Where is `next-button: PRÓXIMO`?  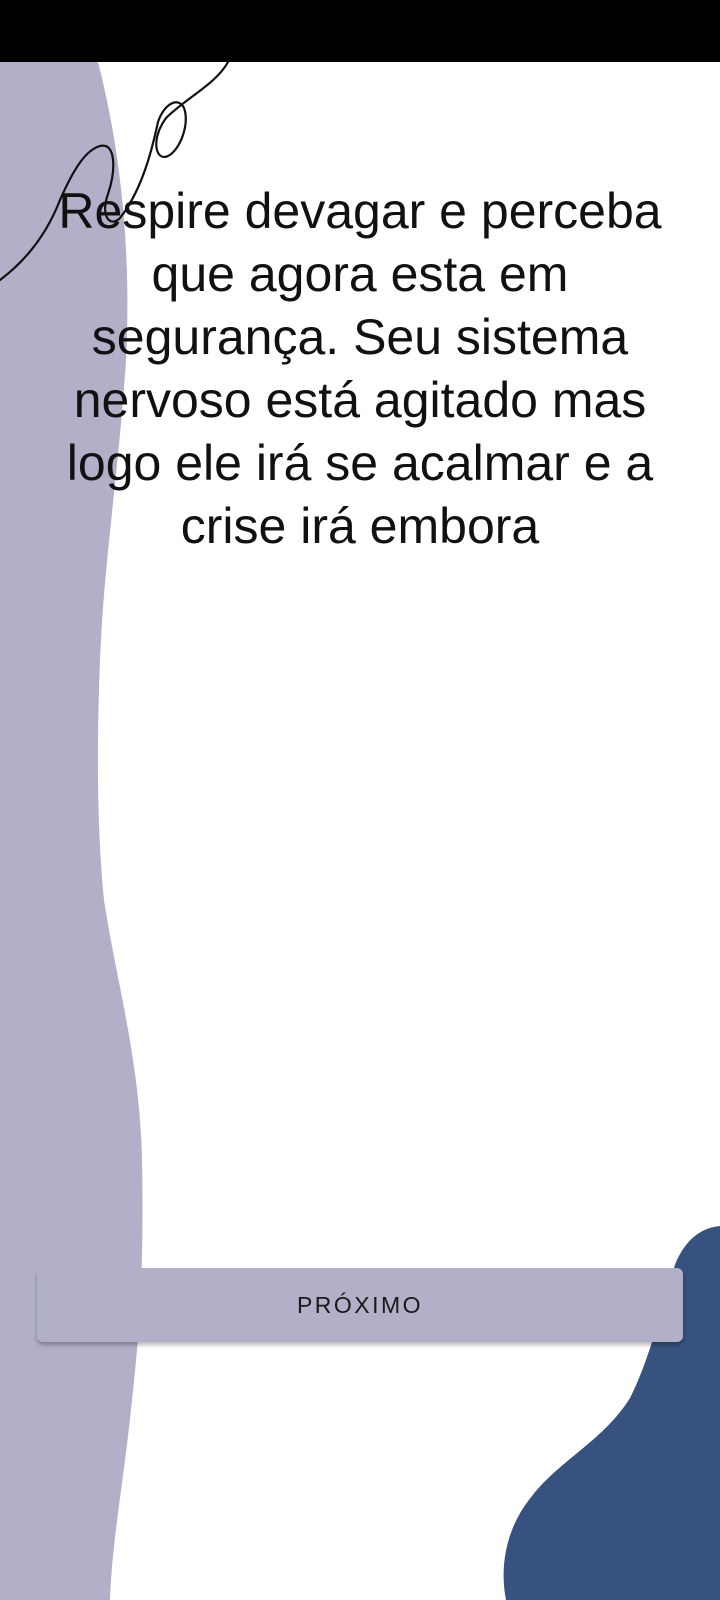
next-button: PRÓXIMO is located at coordinates (360, 1305).